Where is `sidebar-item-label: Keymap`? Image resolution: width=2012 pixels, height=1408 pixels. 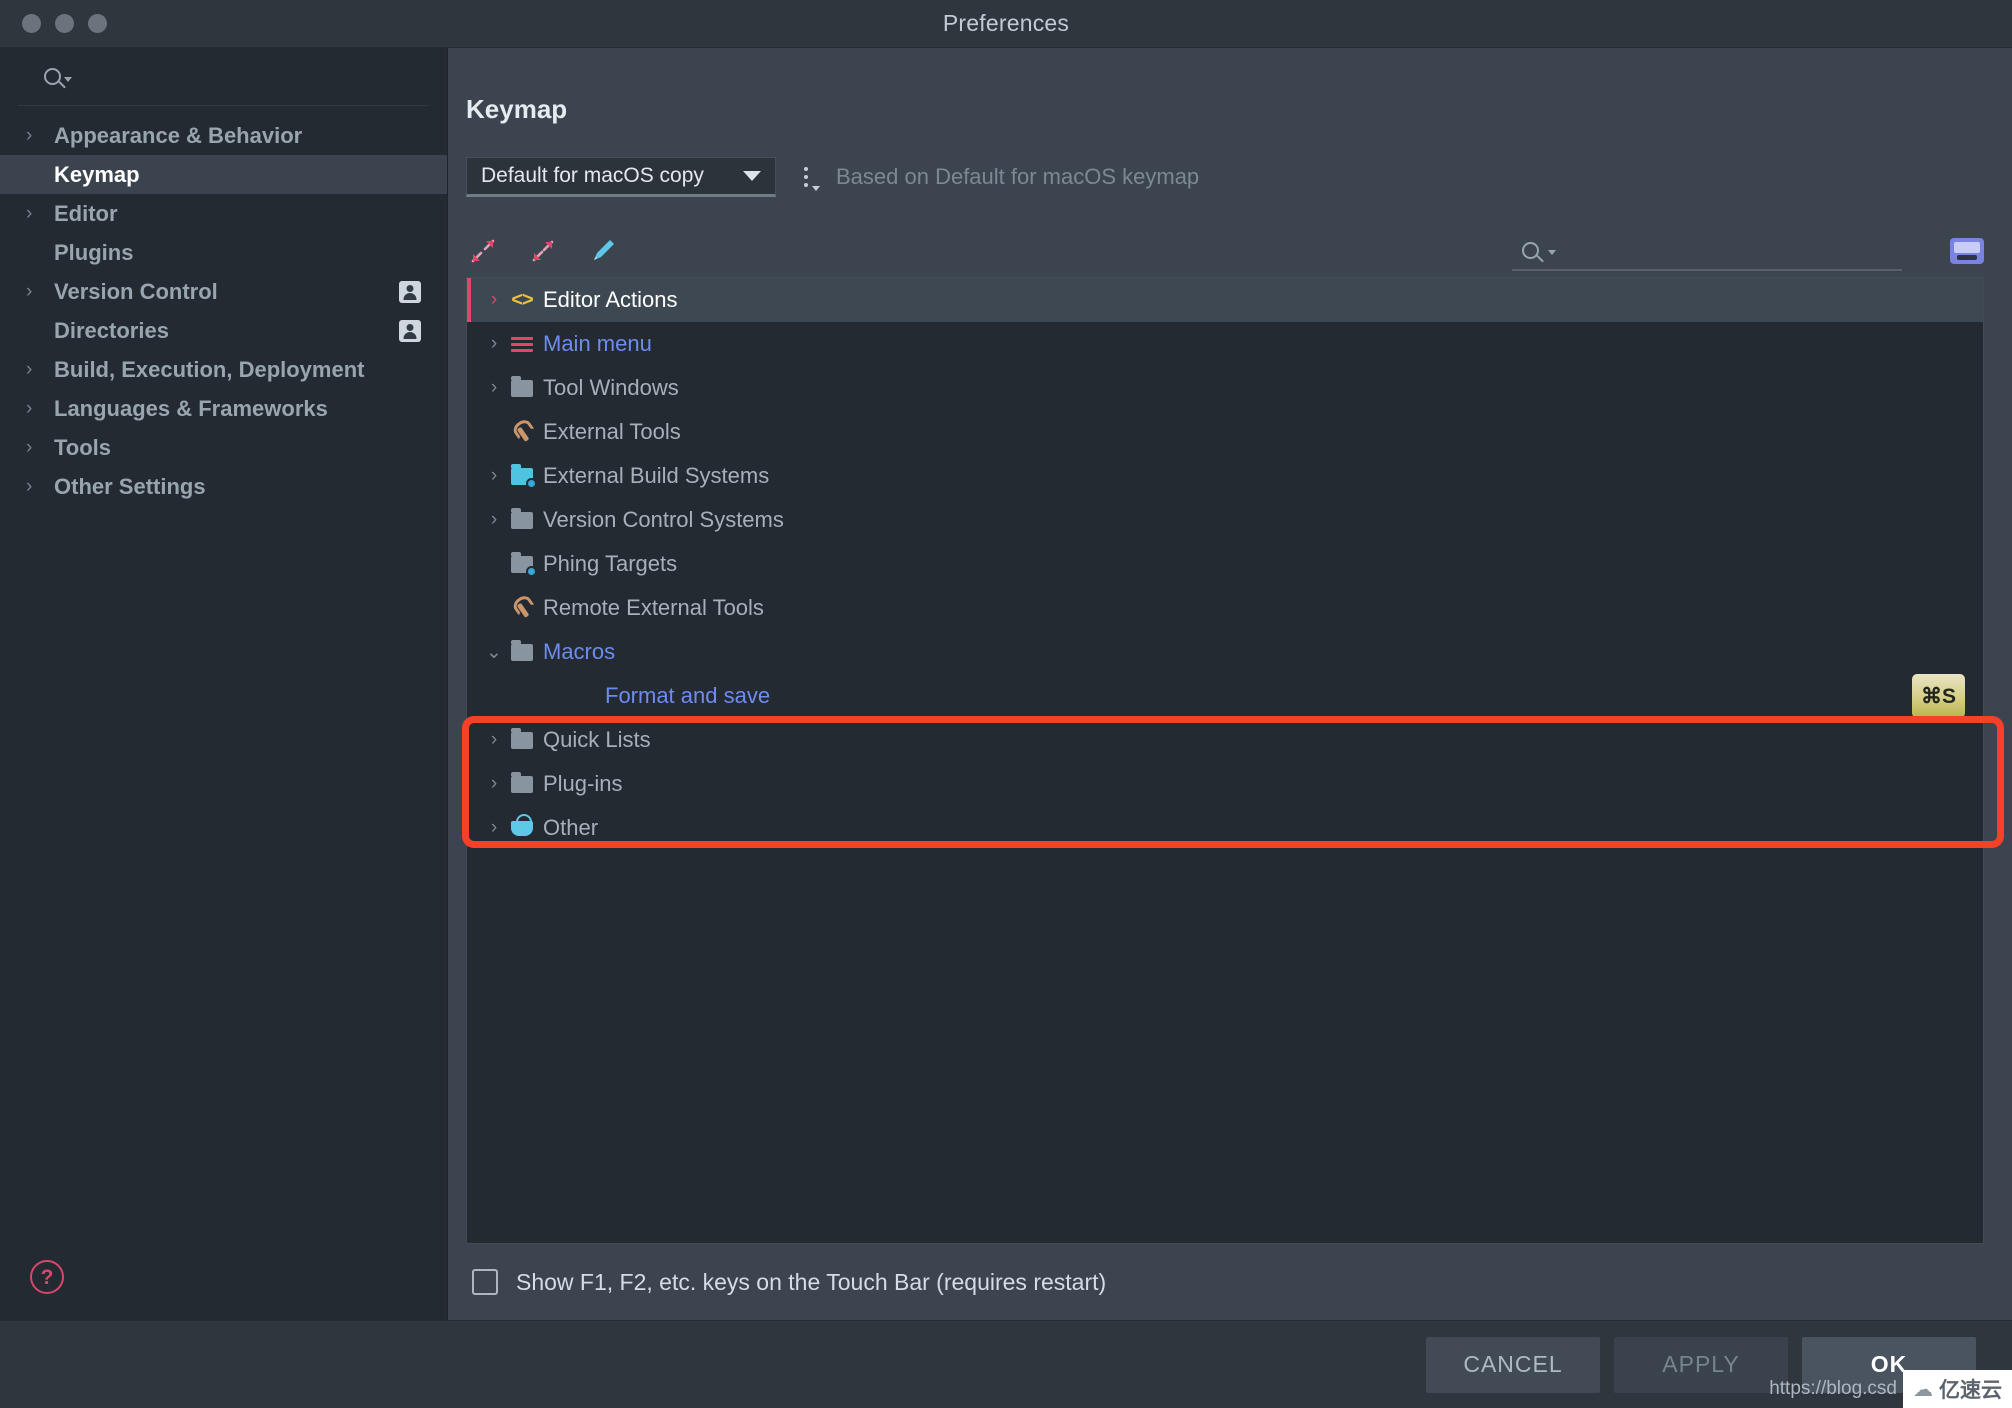 sidebar-item-label: Keymap is located at coordinates (97, 174).